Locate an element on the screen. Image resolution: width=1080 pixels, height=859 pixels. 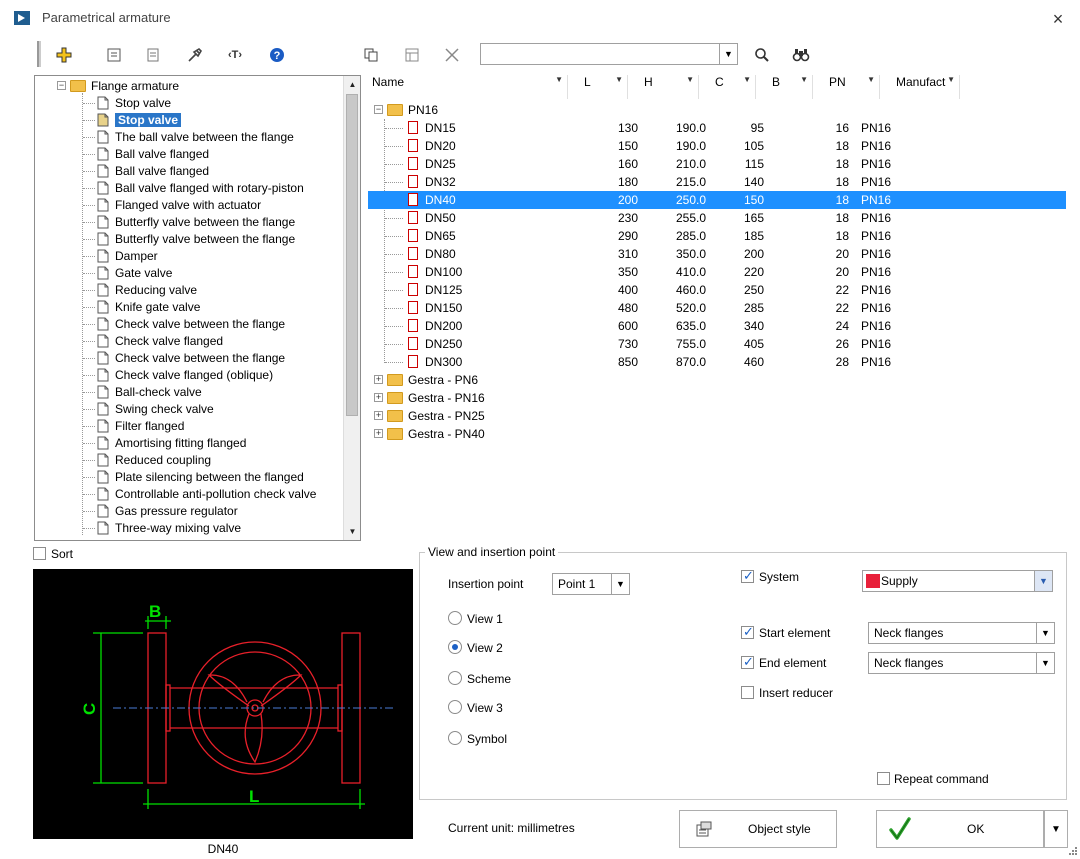
table-row: DN150 480 520.0 285 22 PN16 is located at coordinates (717, 308).